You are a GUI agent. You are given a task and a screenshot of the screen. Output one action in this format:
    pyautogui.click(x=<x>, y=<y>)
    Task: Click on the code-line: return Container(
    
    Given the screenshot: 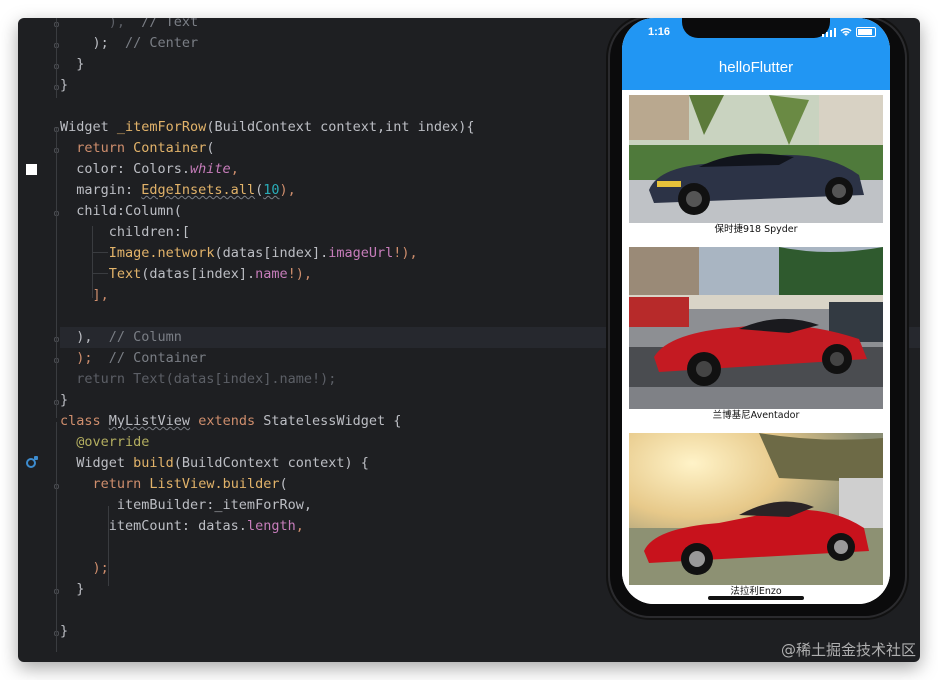 What is the action you would take?
    pyautogui.click(x=137, y=148)
    